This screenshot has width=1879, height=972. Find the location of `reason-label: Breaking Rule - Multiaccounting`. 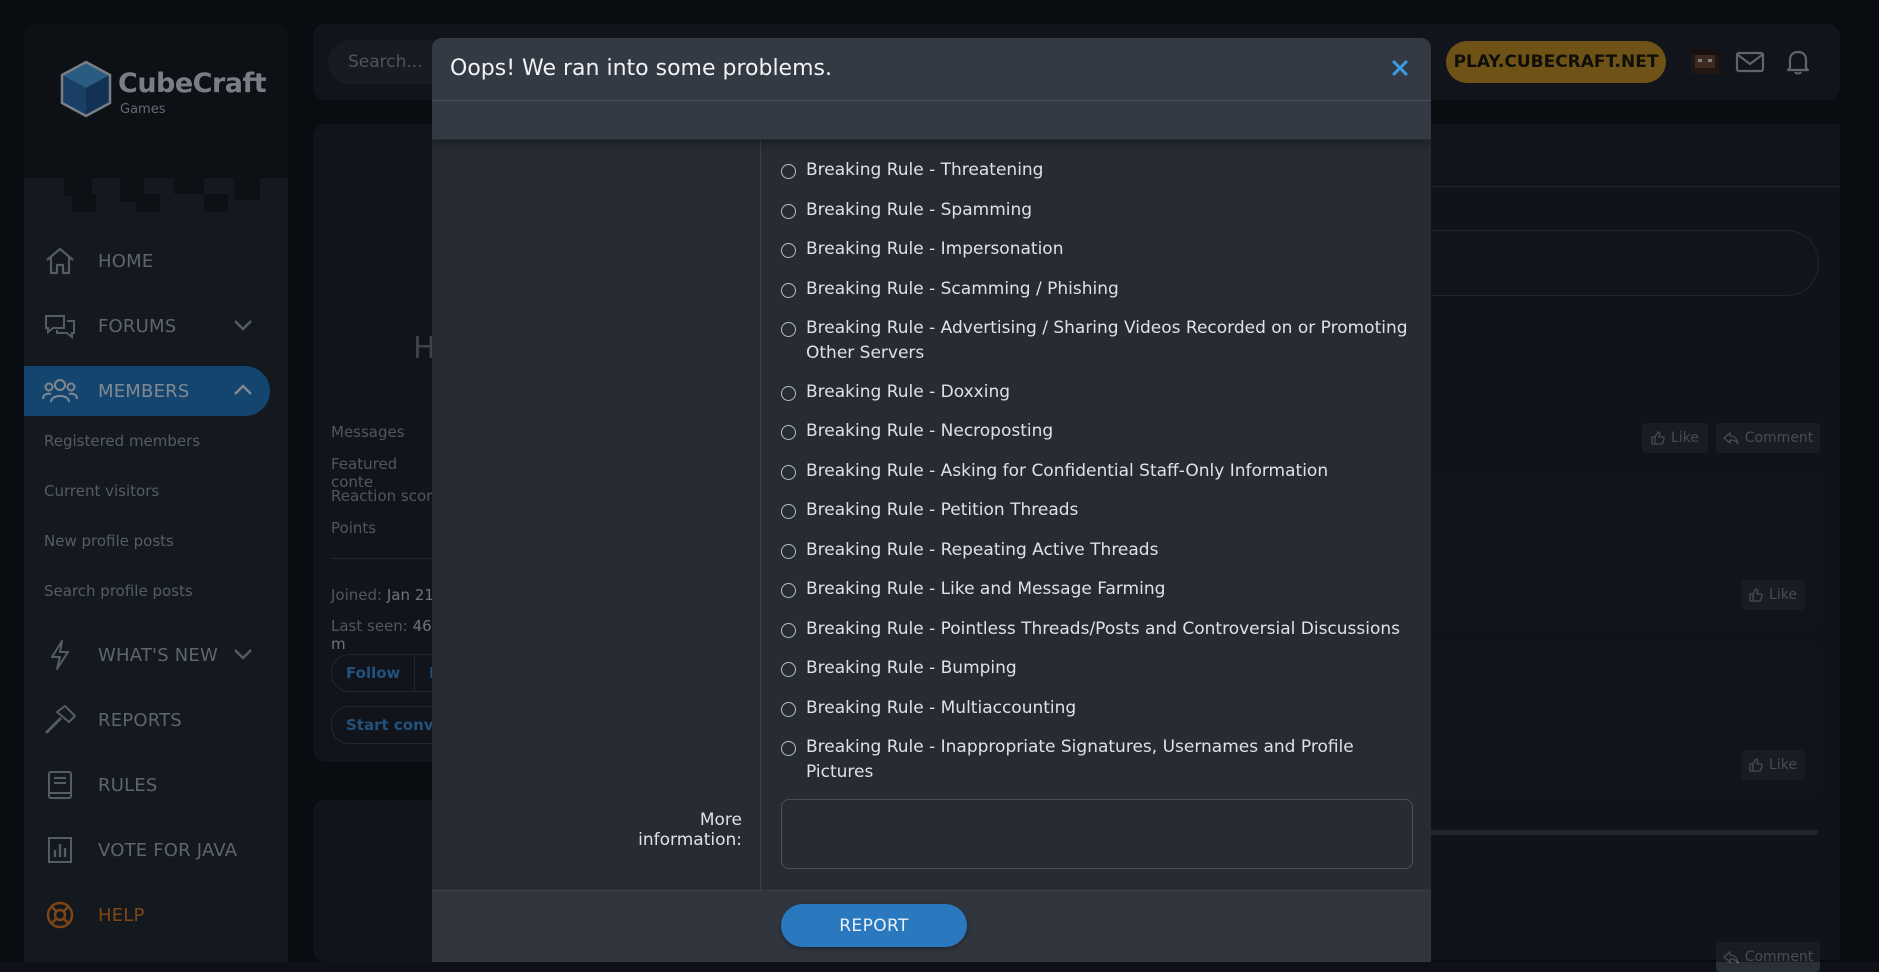

reason-label: Breaking Rule - Multiaccounting is located at coordinates (941, 708).